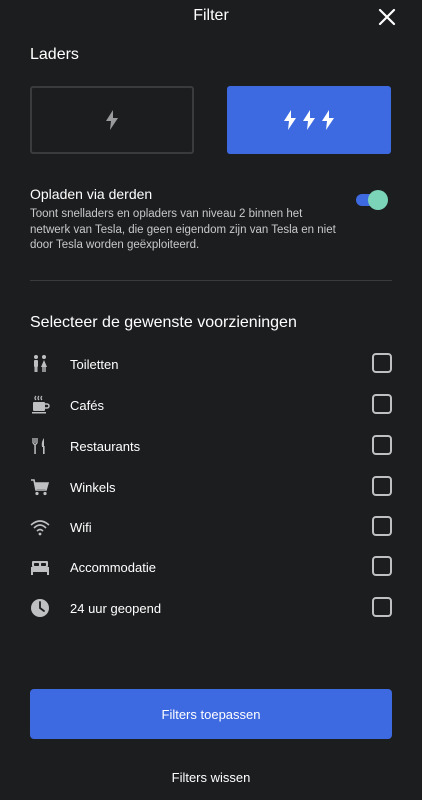 The image size is (422, 800). What do you see at coordinates (211, 609) in the screenshot?
I see `amenity-row-24-uur: 24 uur geopend` at bounding box center [211, 609].